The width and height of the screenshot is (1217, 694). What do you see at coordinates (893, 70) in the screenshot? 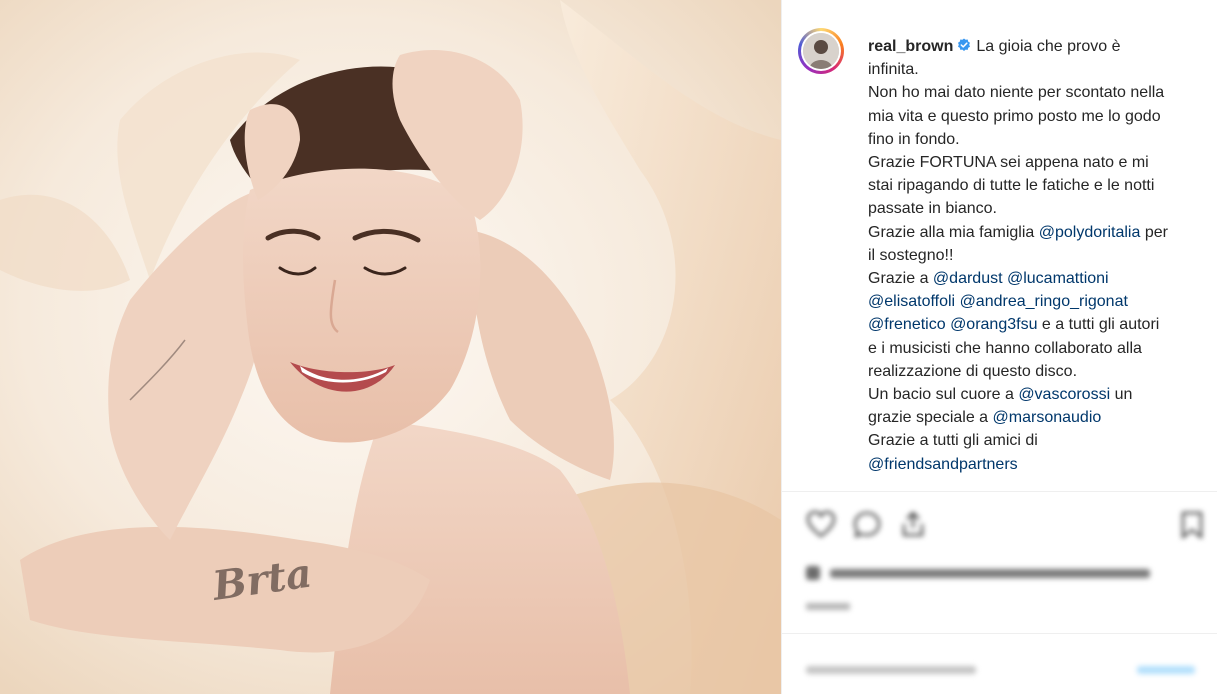
I see `caption-line: infinita.` at bounding box center [893, 70].